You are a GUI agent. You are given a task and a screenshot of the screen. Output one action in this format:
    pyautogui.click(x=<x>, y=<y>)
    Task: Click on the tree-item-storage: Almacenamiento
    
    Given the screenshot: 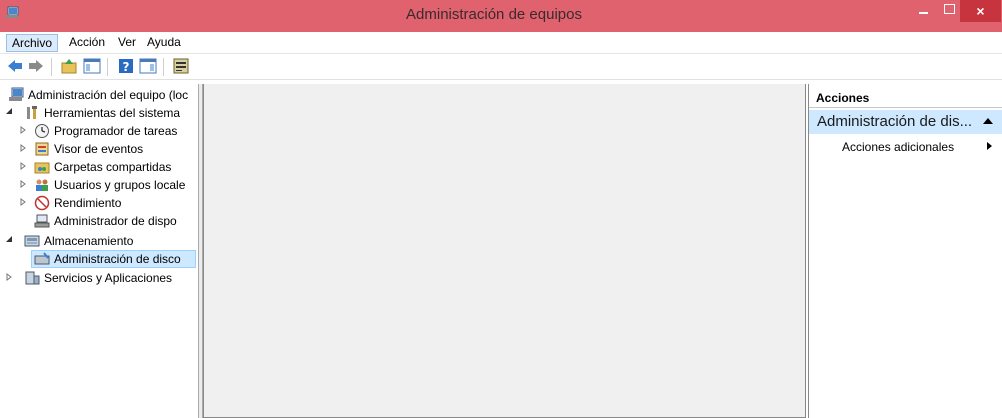 What is the action you would take?
    pyautogui.click(x=98, y=241)
    